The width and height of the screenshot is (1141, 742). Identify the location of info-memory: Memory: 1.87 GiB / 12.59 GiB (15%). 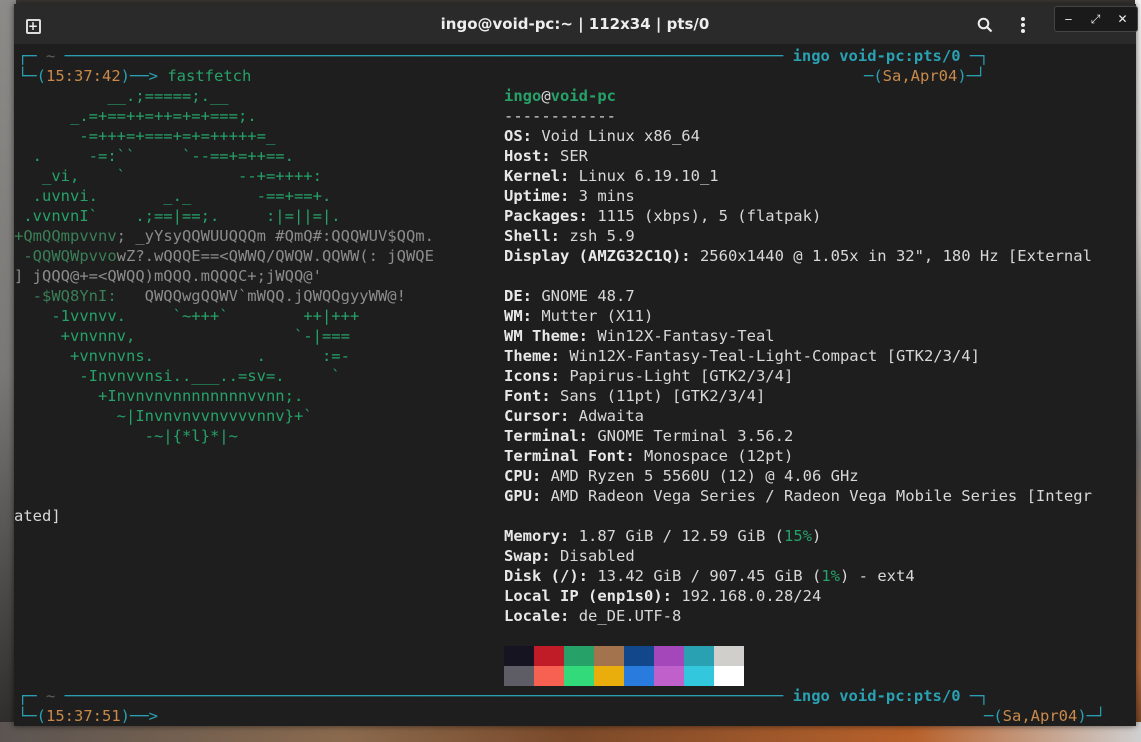
(663, 536).